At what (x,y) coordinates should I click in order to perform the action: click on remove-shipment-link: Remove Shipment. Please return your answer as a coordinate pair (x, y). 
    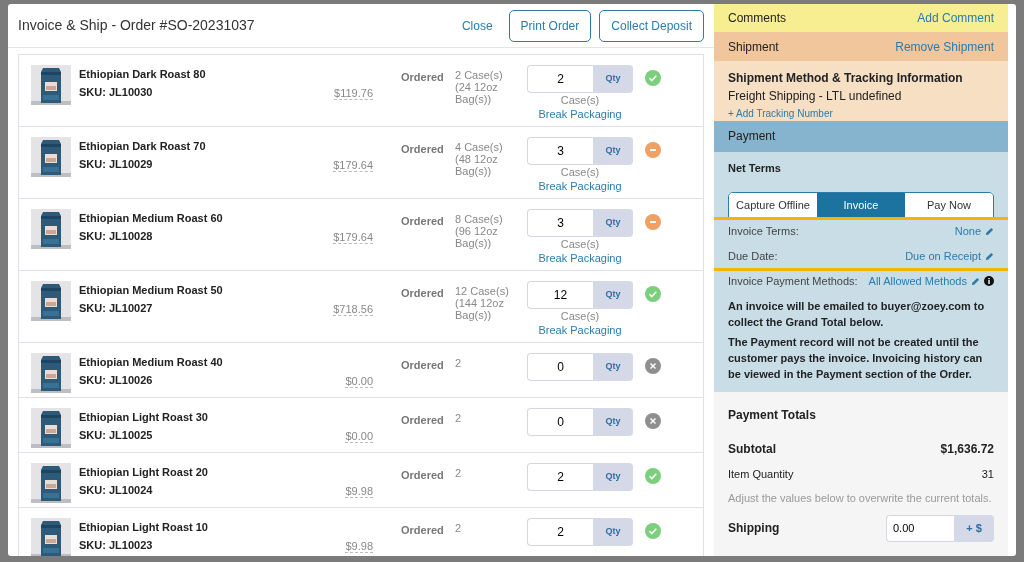
    Looking at the image, I should click on (944, 46).